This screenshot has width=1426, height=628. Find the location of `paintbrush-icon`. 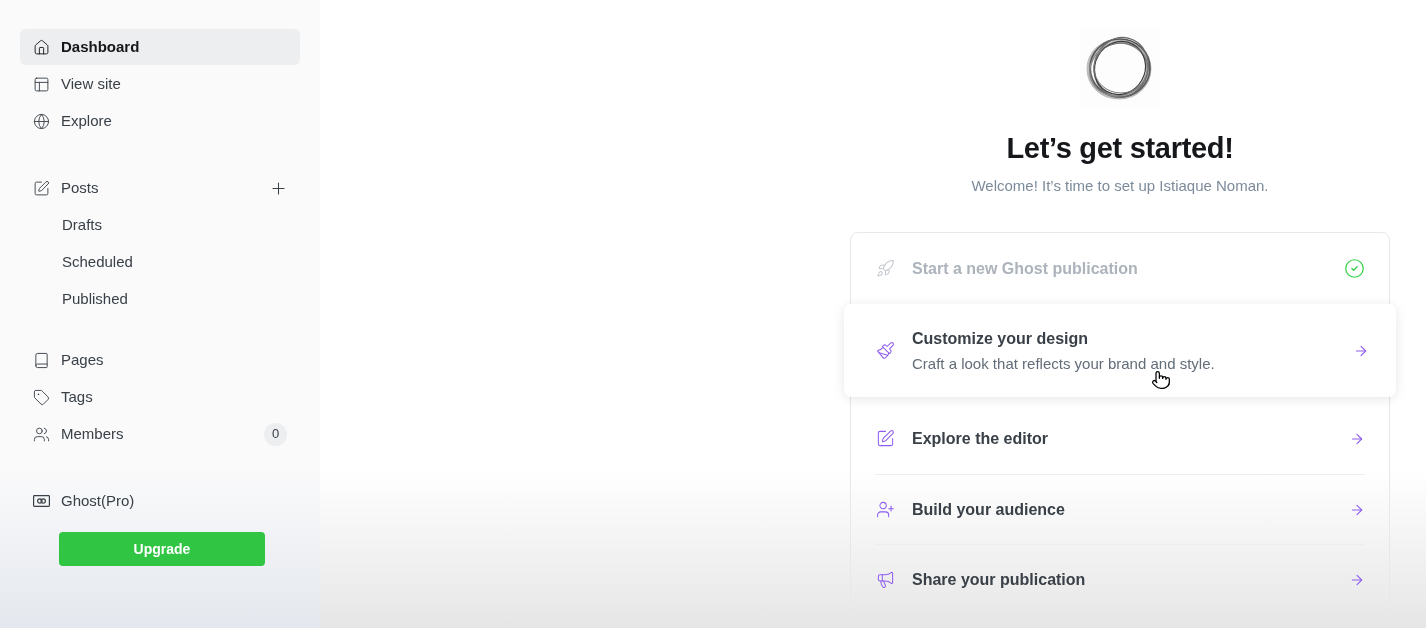

paintbrush-icon is located at coordinates (885, 350).